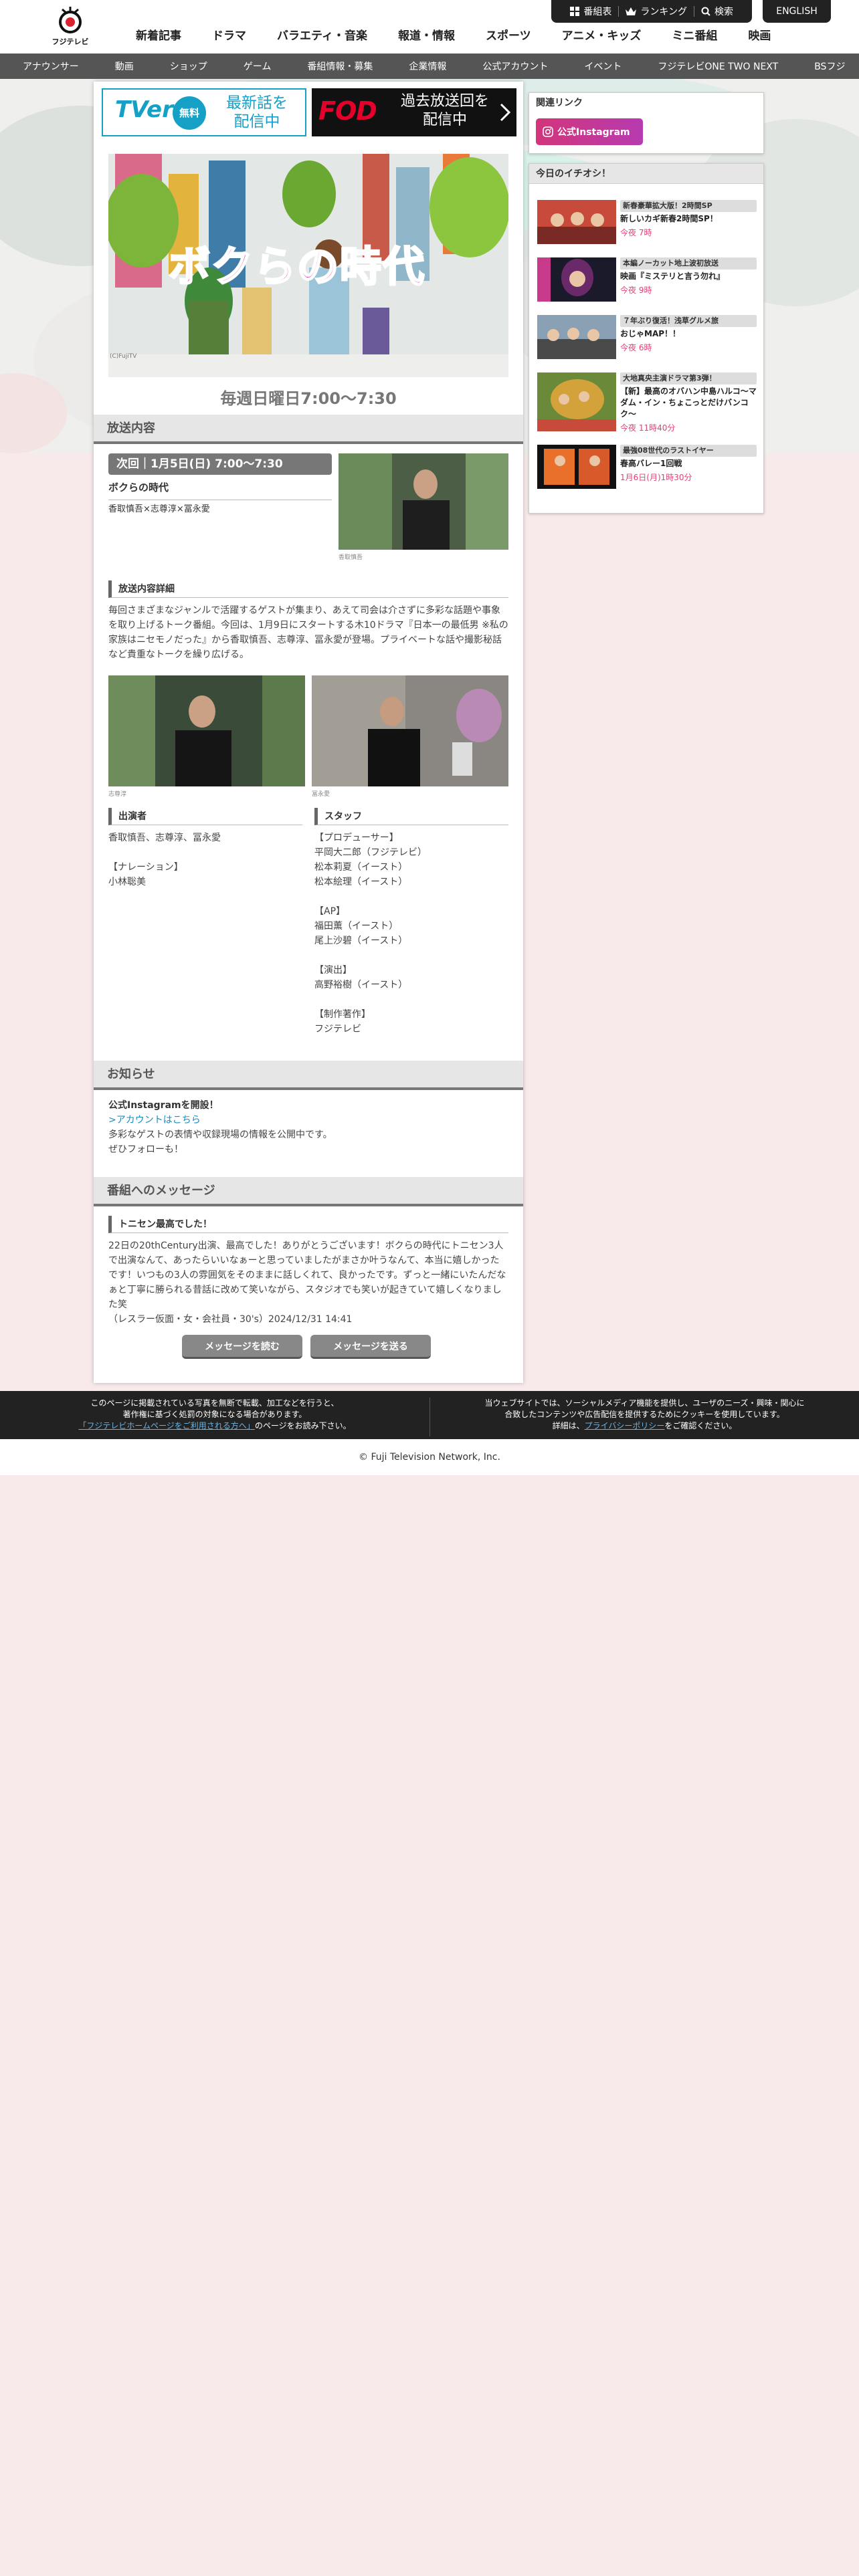 Image resolution: width=859 pixels, height=2576 pixels. What do you see at coordinates (759, 36) in the screenshot?
I see `nav-item: 映画` at bounding box center [759, 36].